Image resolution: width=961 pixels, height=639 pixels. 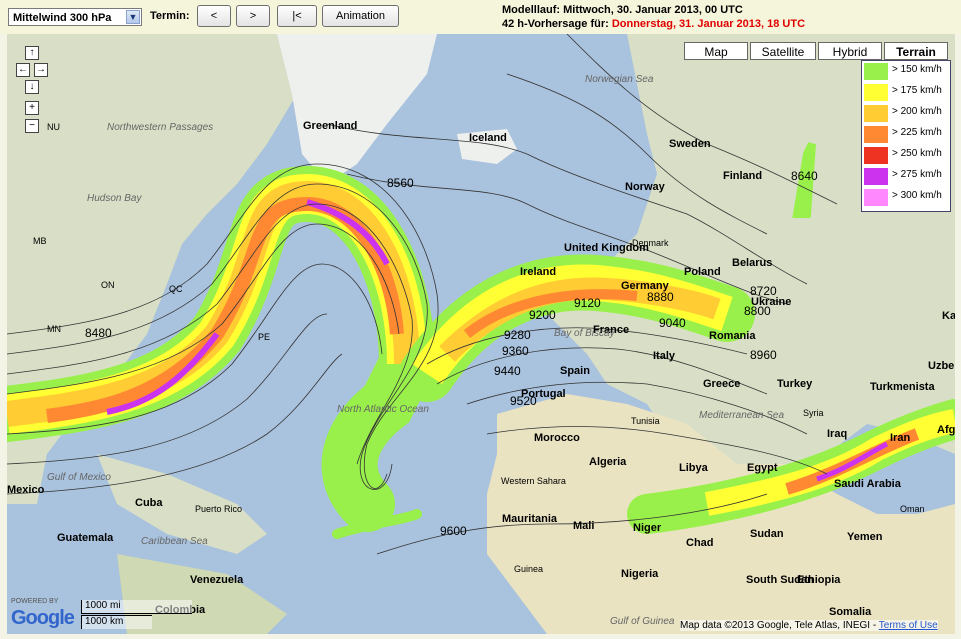 I want to click on contour-label: 9280, so click(x=517, y=335).